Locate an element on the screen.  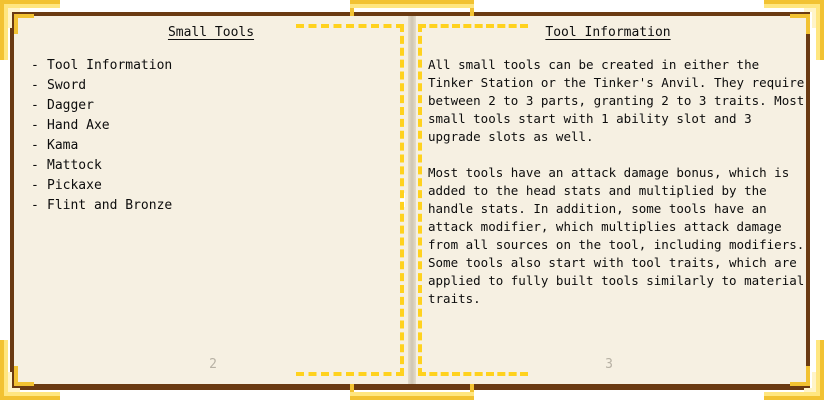
toc-item-mattock: - Mattock is located at coordinates (101, 166).